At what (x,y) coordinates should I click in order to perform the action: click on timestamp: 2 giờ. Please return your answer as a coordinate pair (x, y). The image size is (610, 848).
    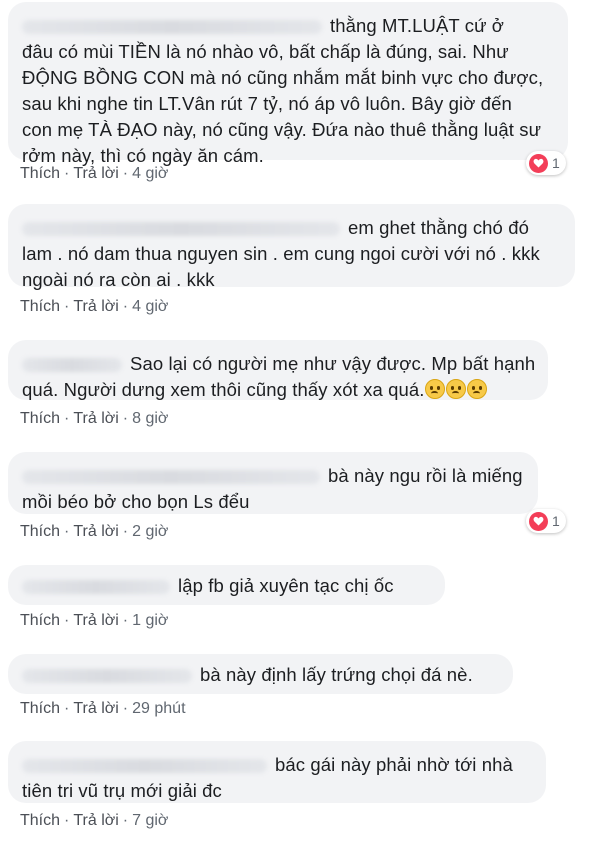
    Looking at the image, I should click on (150, 531).